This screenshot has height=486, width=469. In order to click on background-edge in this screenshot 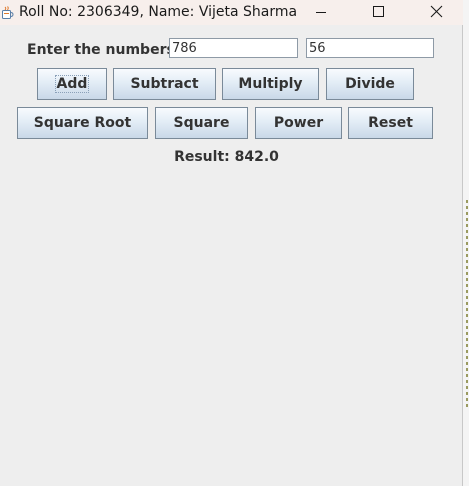, I will do `click(466, 243)`.